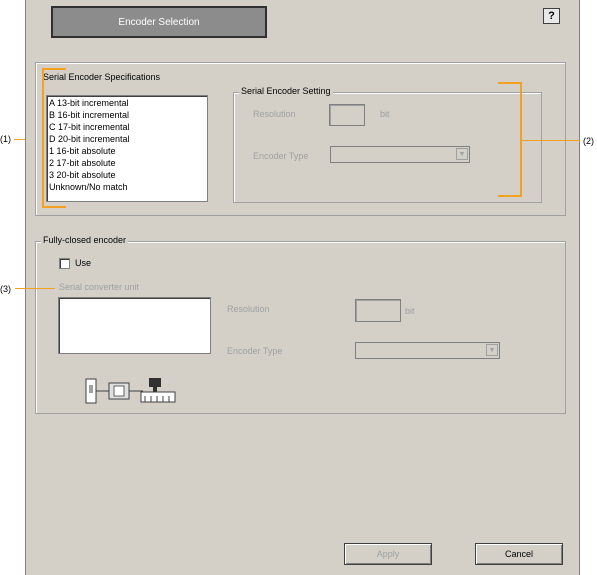 Image resolution: width=597 pixels, height=575 pixels. Describe the element at coordinates (54, 207) in the screenshot. I see `bracket-1-bottom` at that location.